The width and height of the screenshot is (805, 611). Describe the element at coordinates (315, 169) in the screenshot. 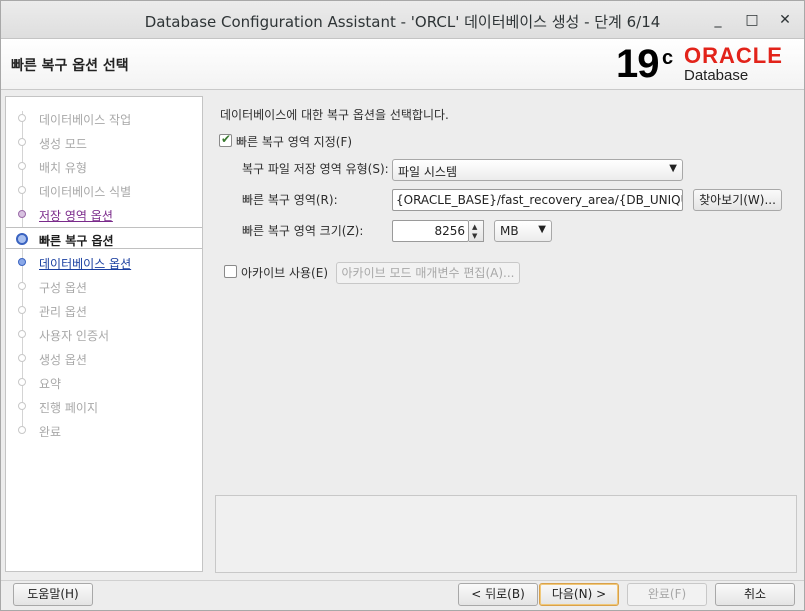

I see `storage-type-label: 복구 파일 저장 영역 유형(S):` at that location.